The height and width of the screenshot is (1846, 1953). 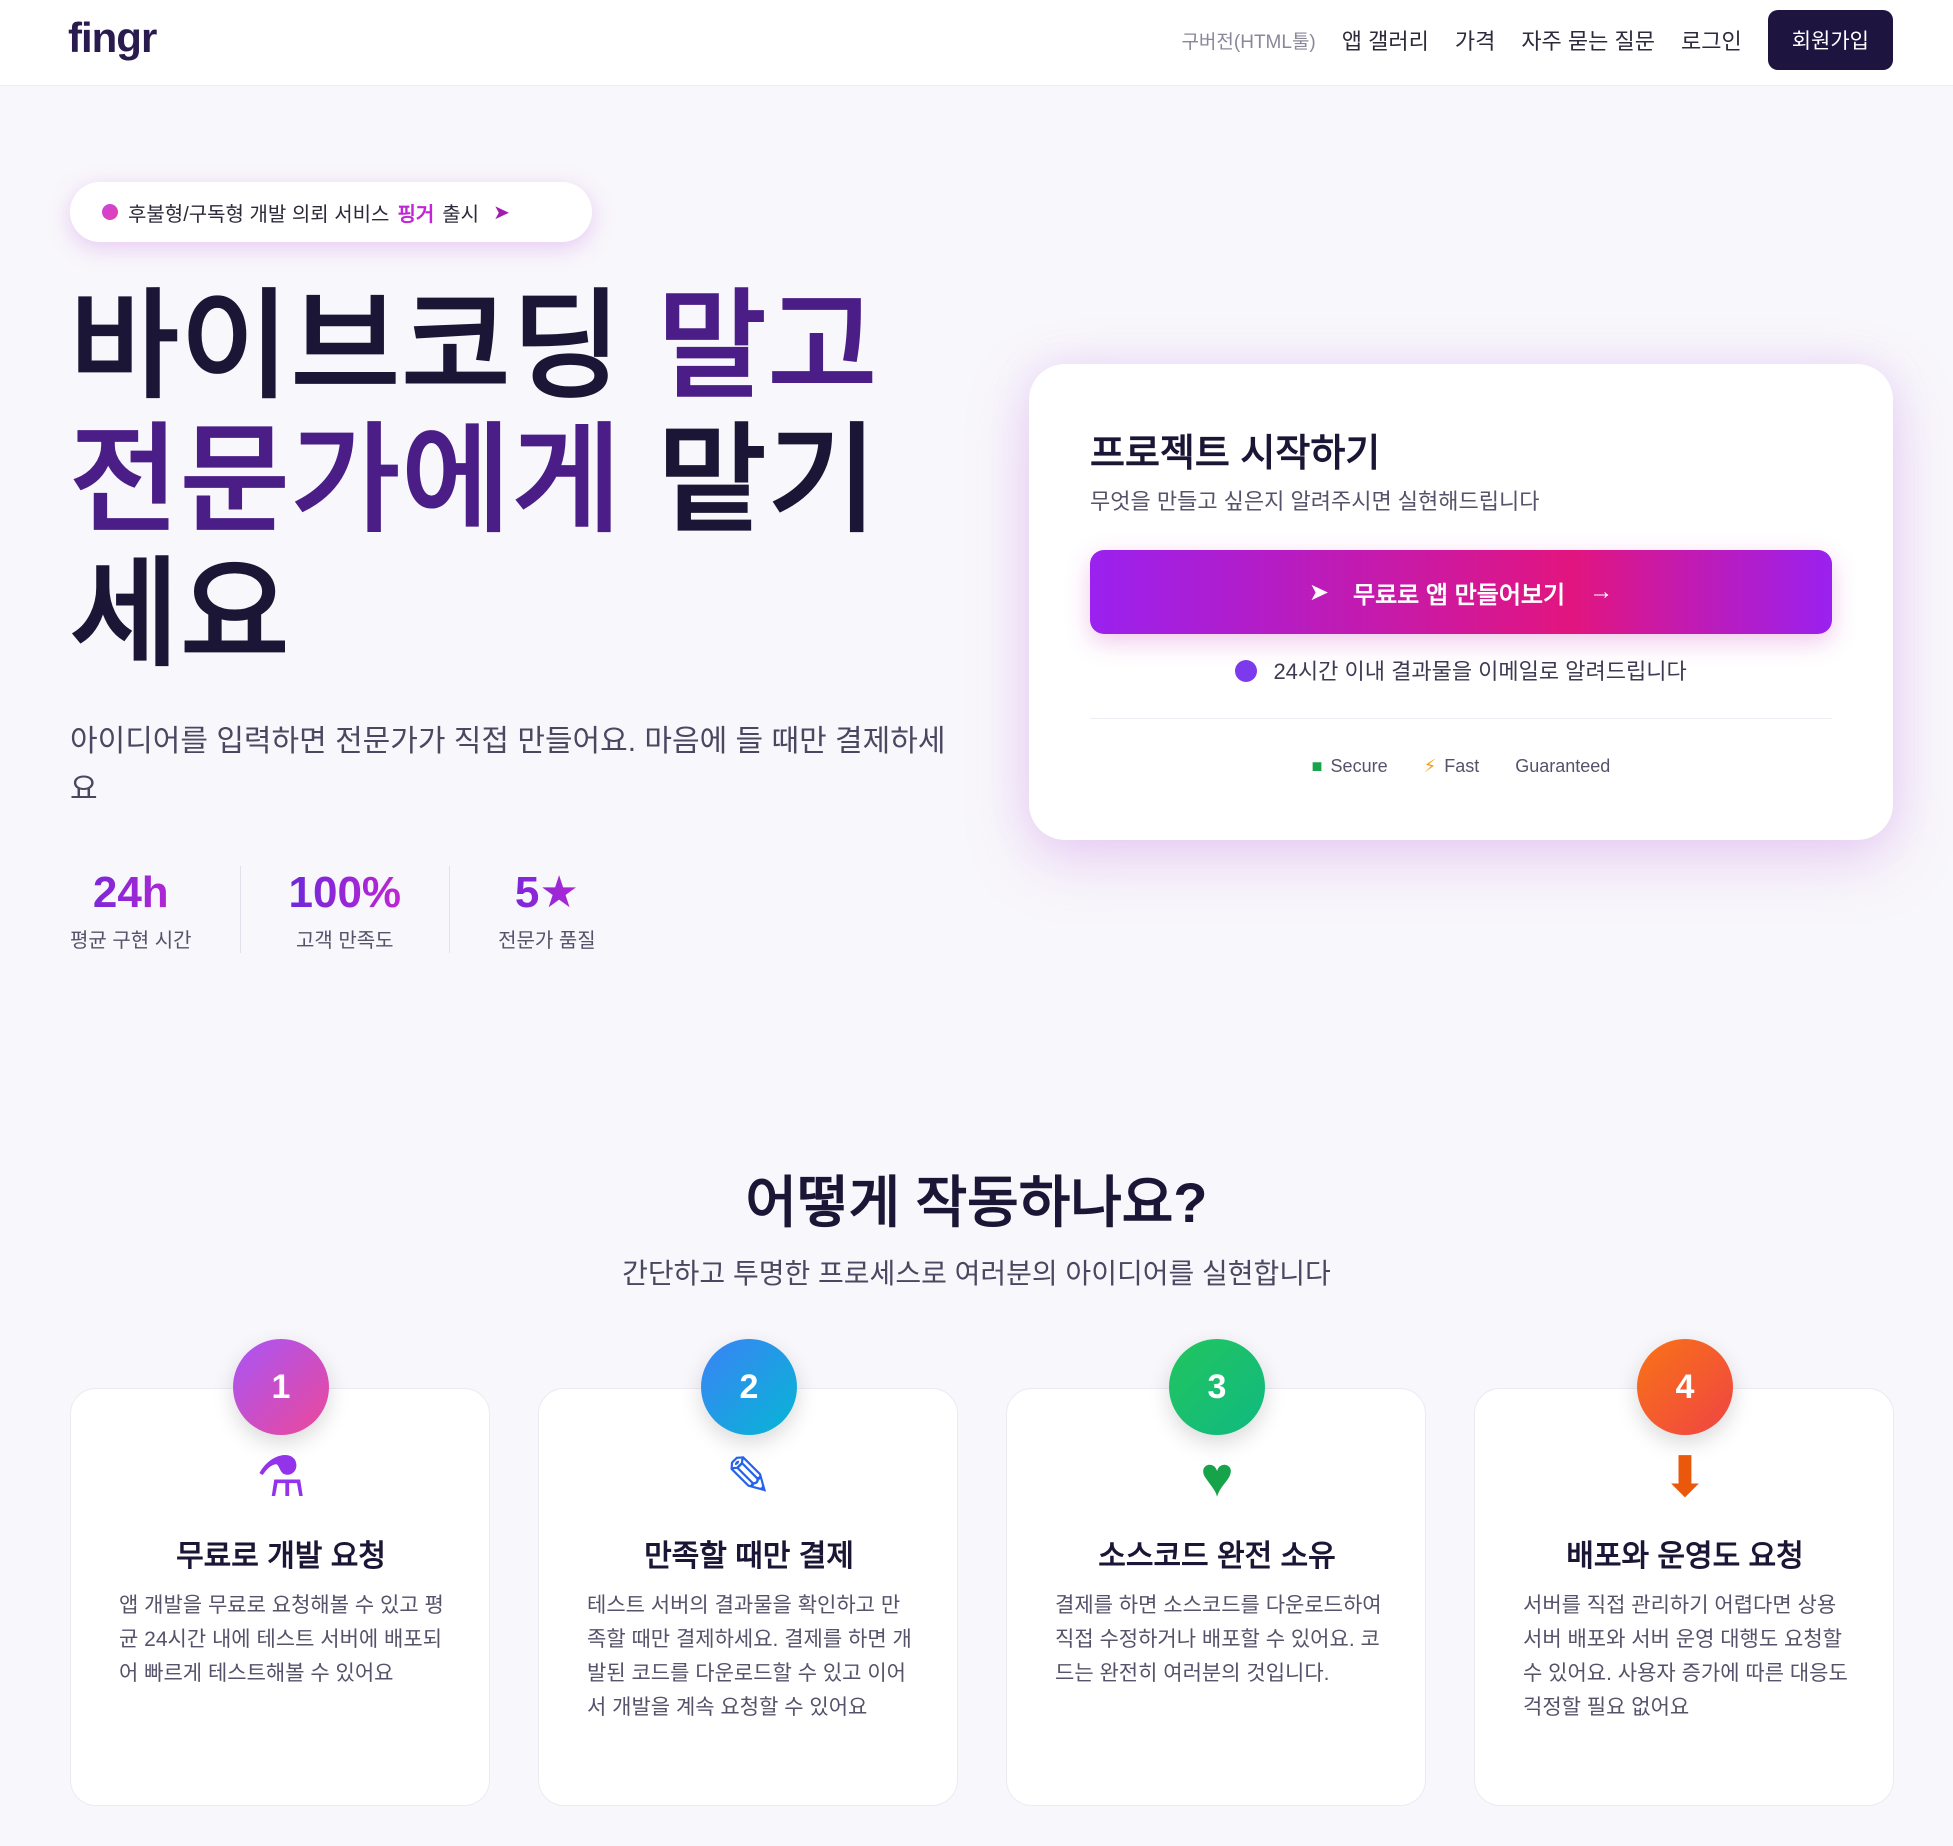 What do you see at coordinates (1685, 1476) in the screenshot?
I see `download-icon: ⬇` at bounding box center [1685, 1476].